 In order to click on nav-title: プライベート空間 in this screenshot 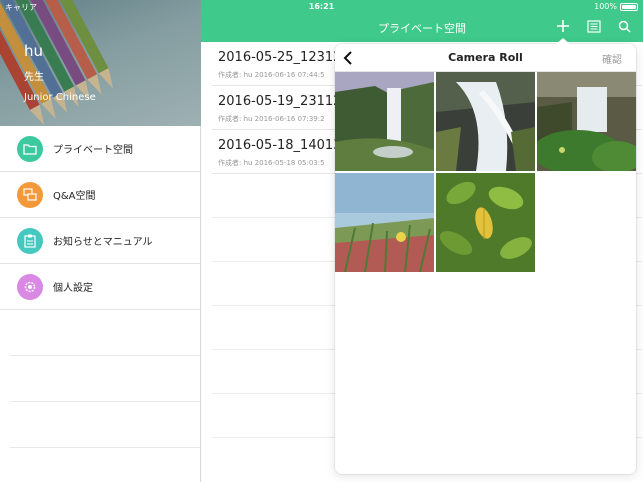, I will do `click(422, 28)`.